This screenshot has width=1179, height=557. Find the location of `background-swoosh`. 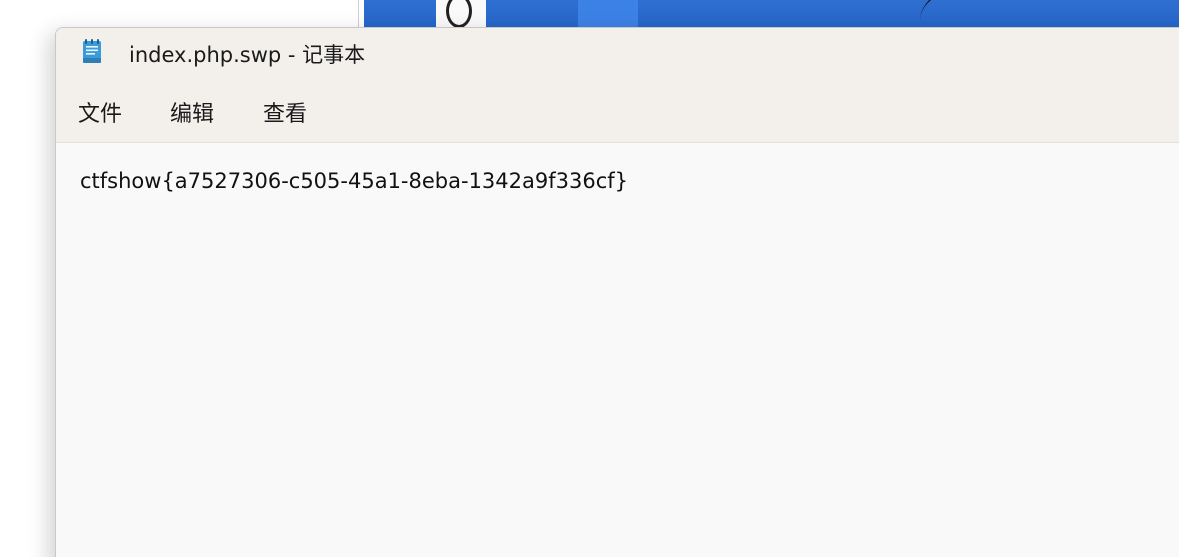

background-swoosh is located at coordinates (1049, 15).